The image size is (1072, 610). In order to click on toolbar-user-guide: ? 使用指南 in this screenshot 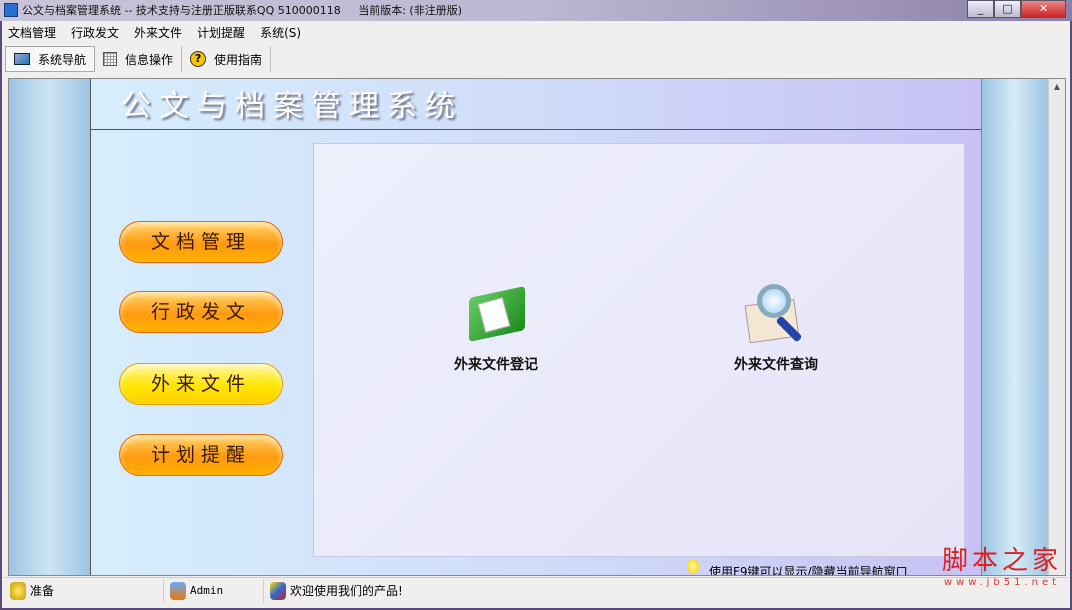, I will do `click(227, 59)`.